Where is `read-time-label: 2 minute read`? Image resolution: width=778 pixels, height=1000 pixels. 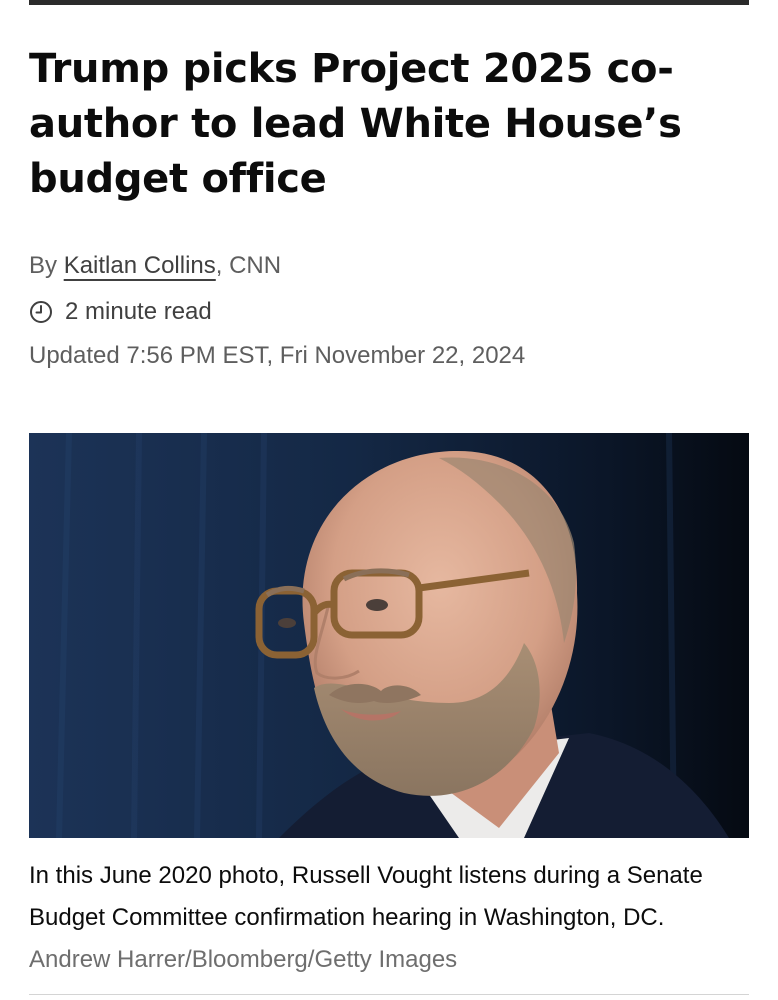
read-time-label: 2 minute read is located at coordinates (138, 311).